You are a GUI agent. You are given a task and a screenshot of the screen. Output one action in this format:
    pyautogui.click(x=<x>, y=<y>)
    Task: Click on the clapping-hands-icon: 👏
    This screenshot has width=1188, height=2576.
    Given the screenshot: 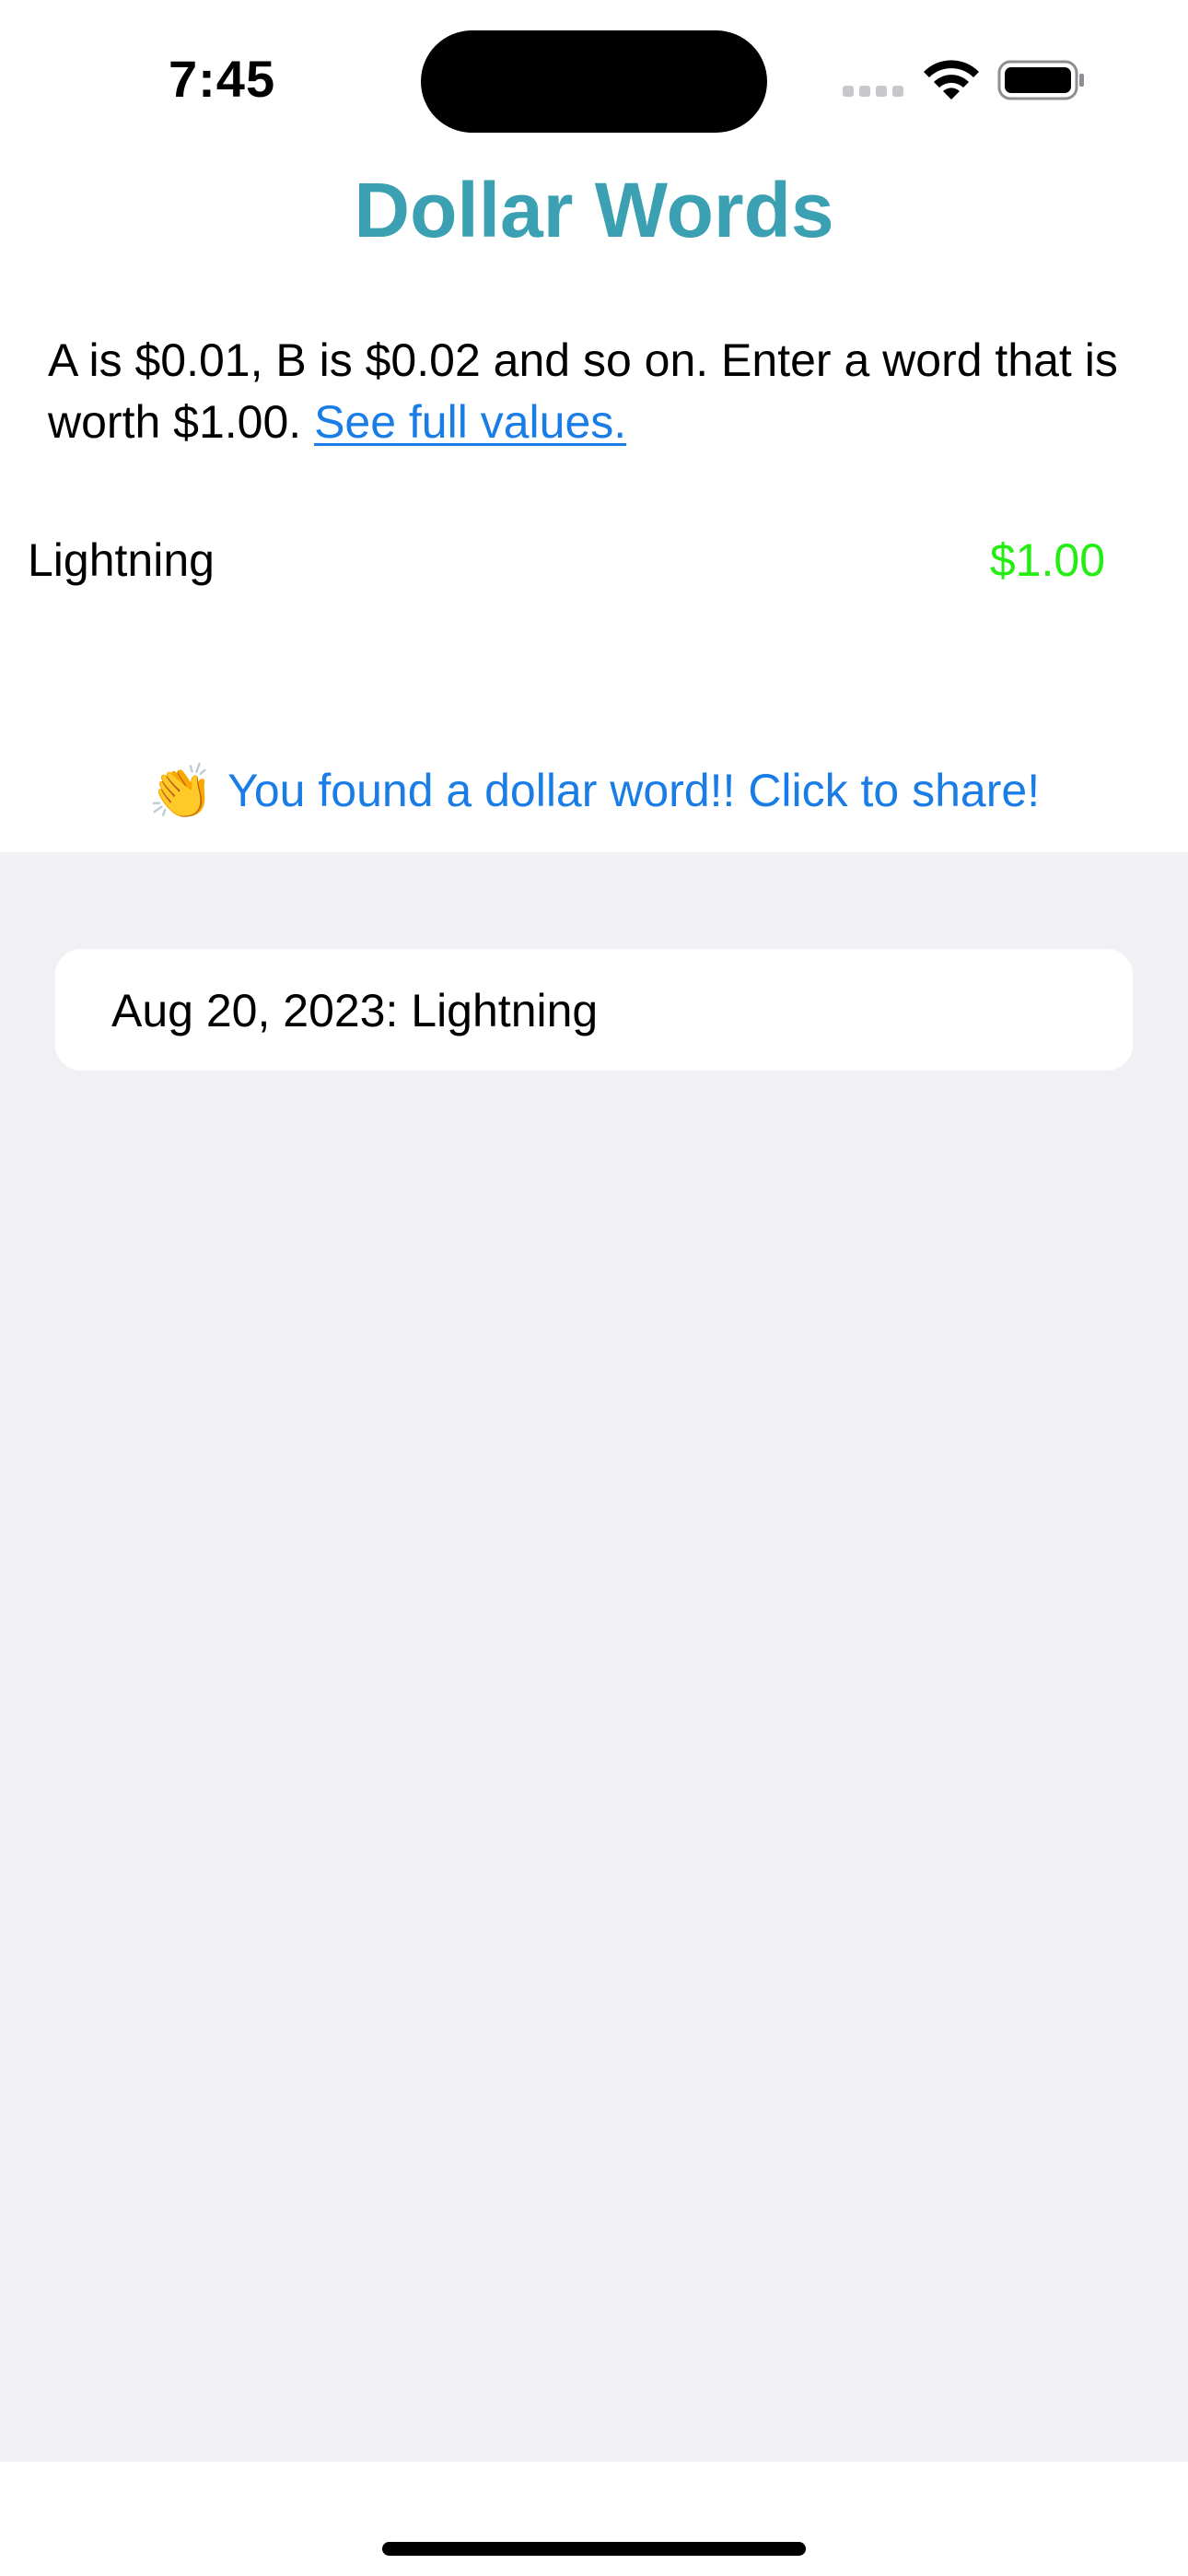 What is the action you would take?
    pyautogui.click(x=181, y=792)
    